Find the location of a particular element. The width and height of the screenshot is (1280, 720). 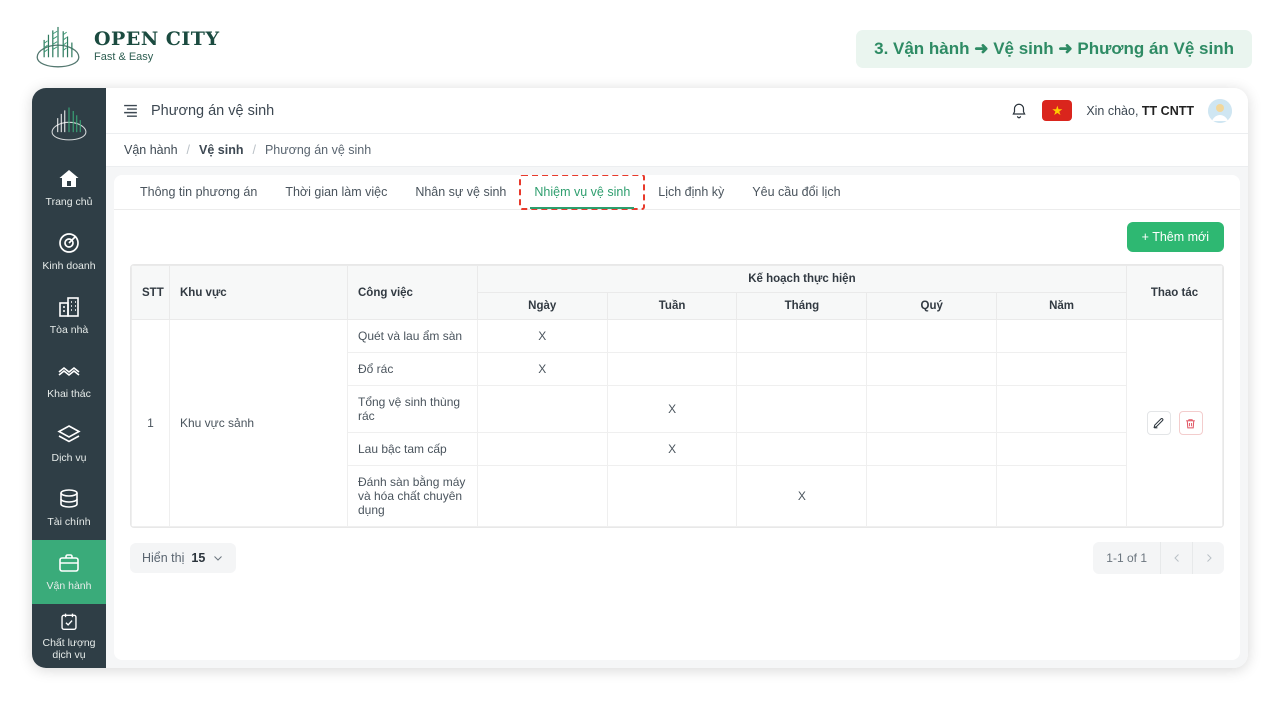

add-new-button: + Thêm mới is located at coordinates (1175, 237).